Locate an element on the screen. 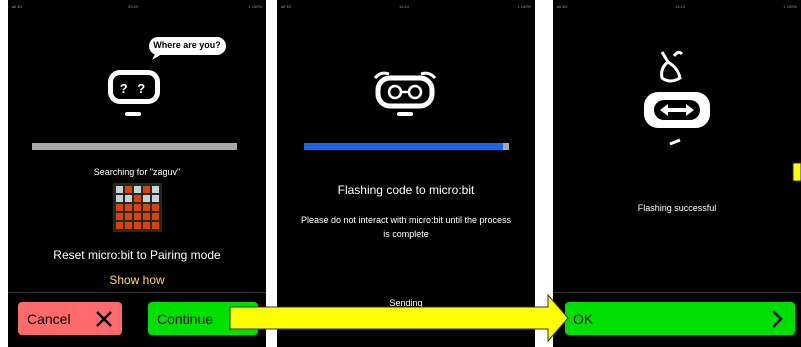 This screenshot has height=347, width=801. speech-bubble: Where are you? is located at coordinates (188, 48).